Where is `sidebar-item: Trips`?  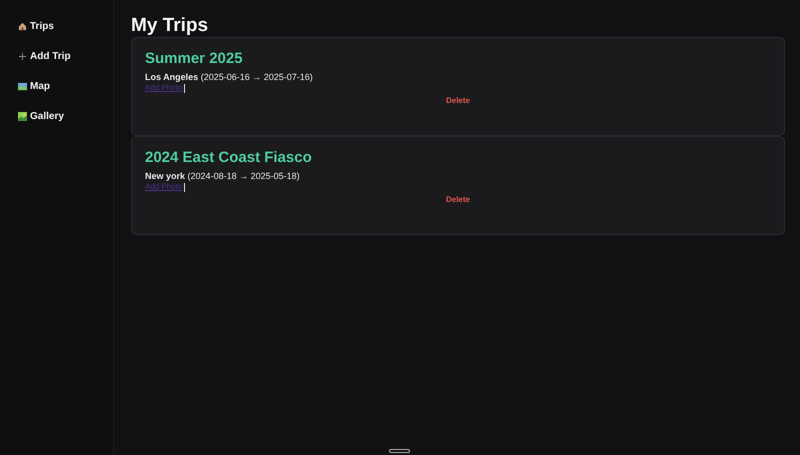
sidebar-item: Trips is located at coordinates (36, 26).